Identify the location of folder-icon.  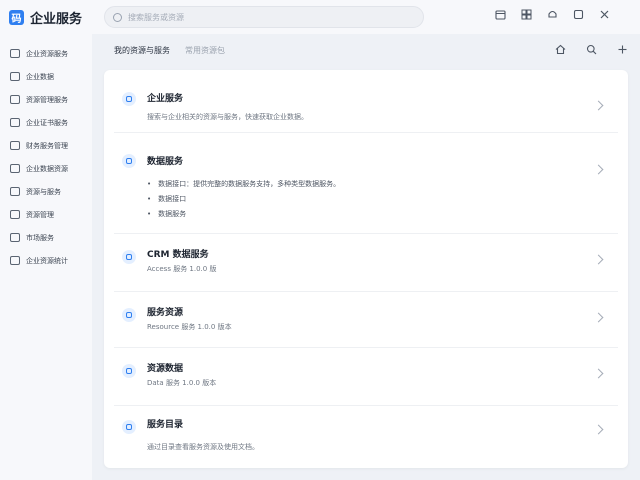
(15, 214).